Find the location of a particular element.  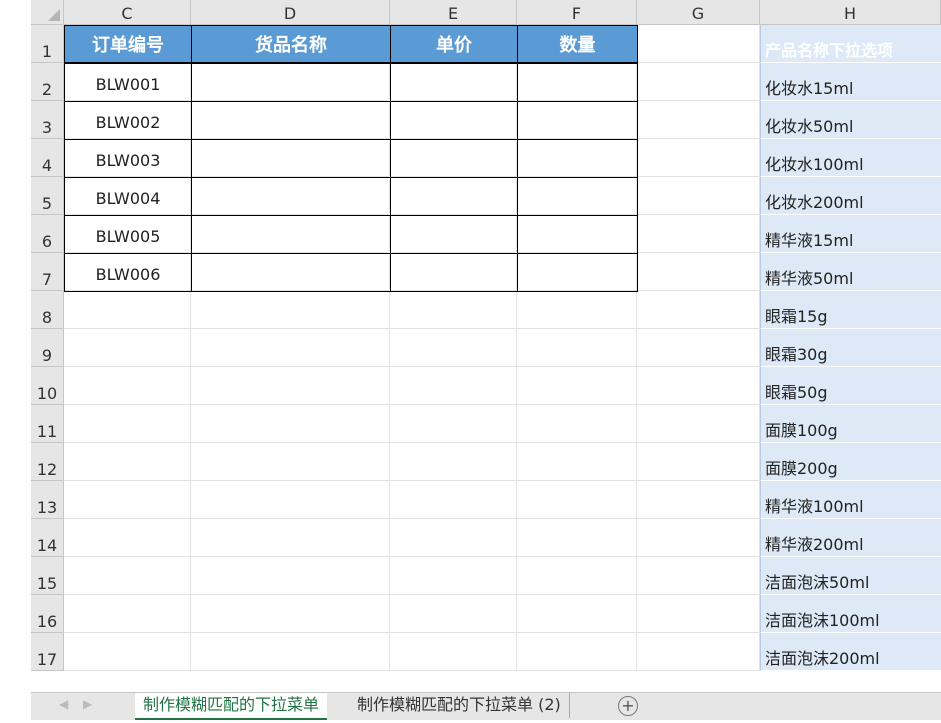

row-header-5: 5 is located at coordinates (47, 196).